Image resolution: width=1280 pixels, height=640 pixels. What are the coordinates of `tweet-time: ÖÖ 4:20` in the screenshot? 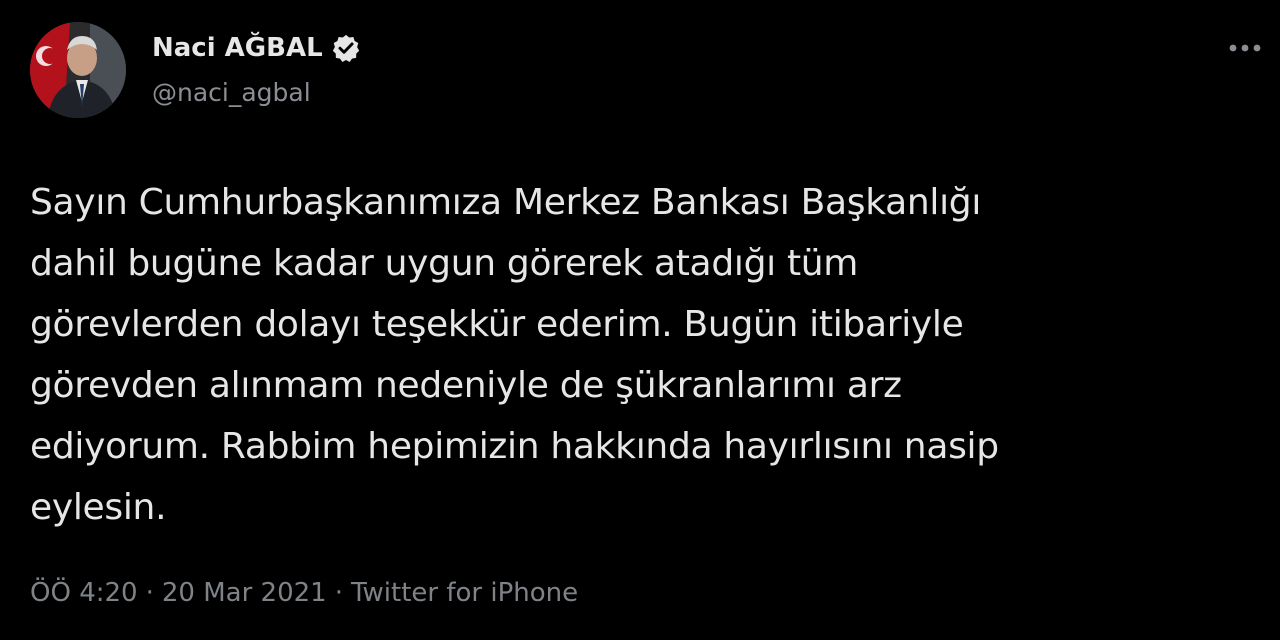 It's located at (84, 593).